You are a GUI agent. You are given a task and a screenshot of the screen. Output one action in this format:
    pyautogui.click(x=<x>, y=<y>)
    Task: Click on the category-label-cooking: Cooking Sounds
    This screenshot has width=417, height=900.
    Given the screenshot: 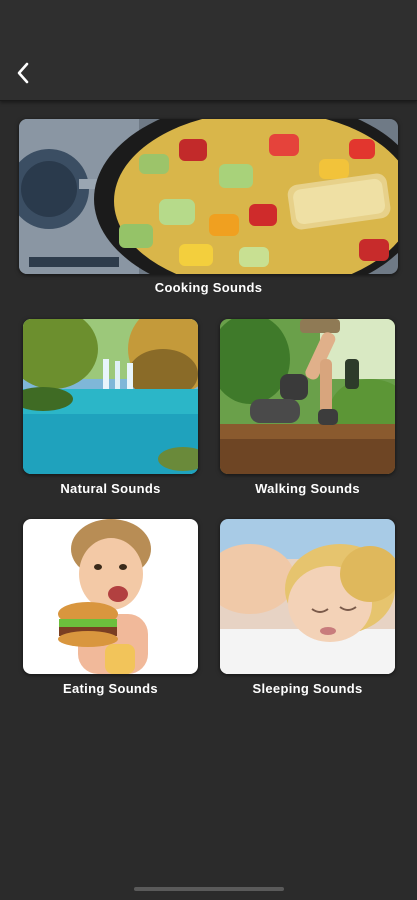 What is the action you would take?
    pyautogui.click(x=208, y=287)
    